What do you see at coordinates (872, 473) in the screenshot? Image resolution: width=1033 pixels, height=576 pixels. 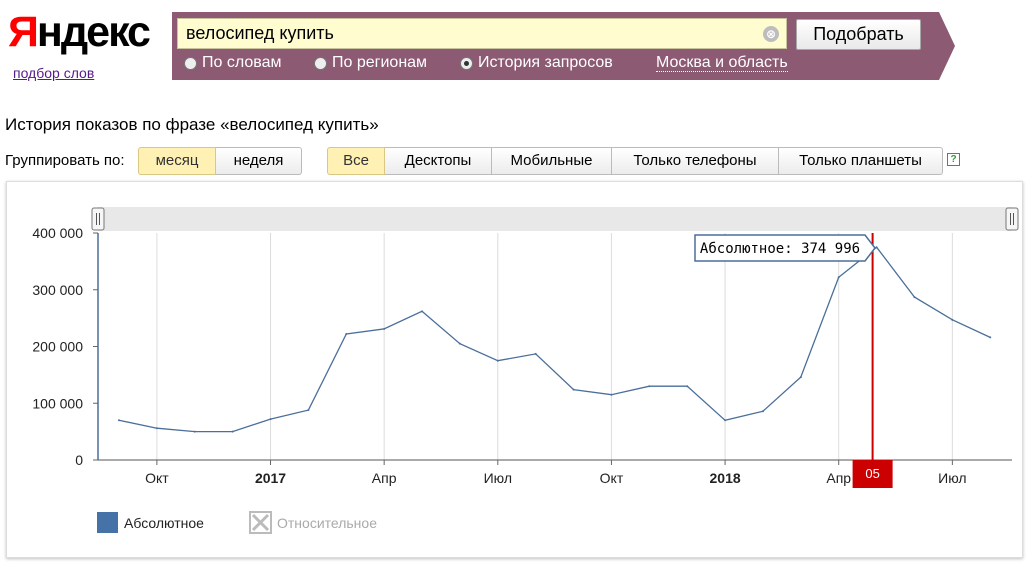 I see `cursor-label: 05` at bounding box center [872, 473].